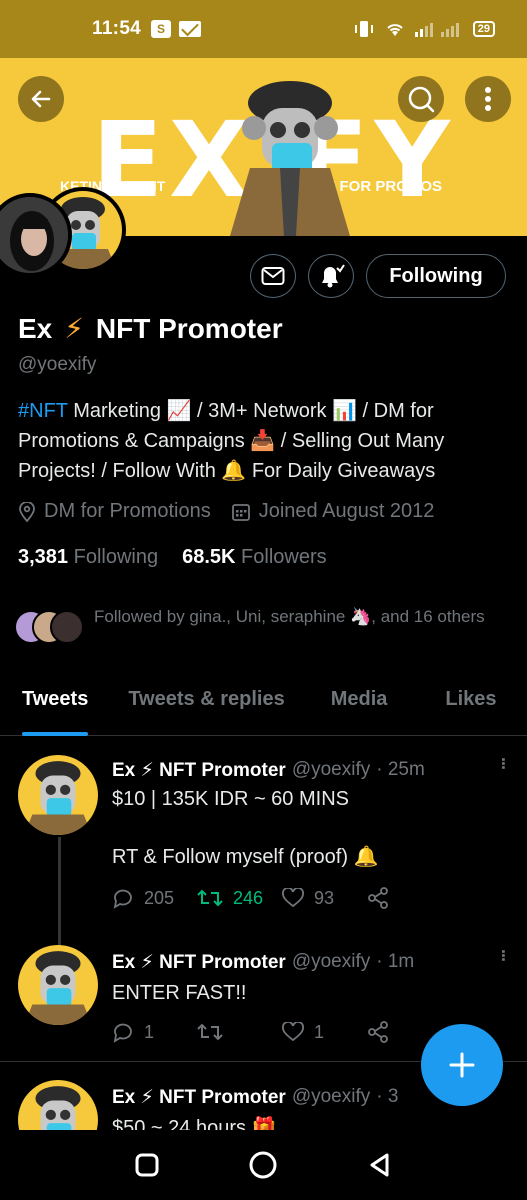 This screenshot has height=1200, width=527. Describe the element at coordinates (117, 28) in the screenshot. I see `status-time: 11:54` at that location.